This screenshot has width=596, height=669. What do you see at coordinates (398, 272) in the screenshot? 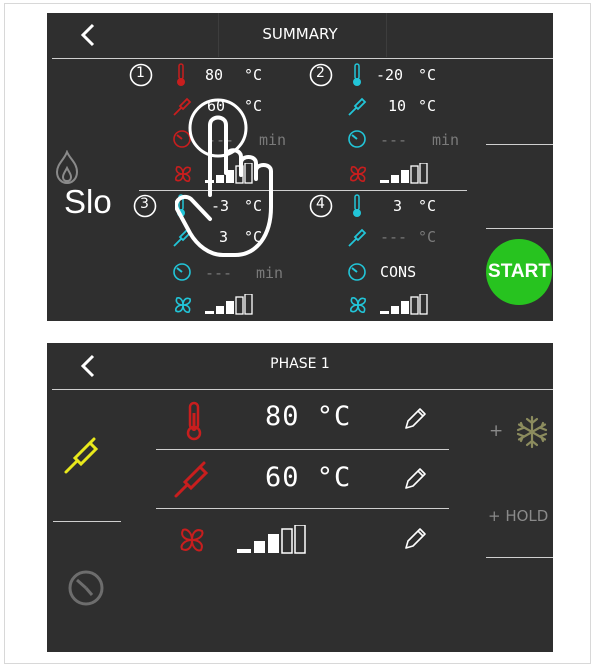
I see `phase4-time: CONS` at bounding box center [398, 272].